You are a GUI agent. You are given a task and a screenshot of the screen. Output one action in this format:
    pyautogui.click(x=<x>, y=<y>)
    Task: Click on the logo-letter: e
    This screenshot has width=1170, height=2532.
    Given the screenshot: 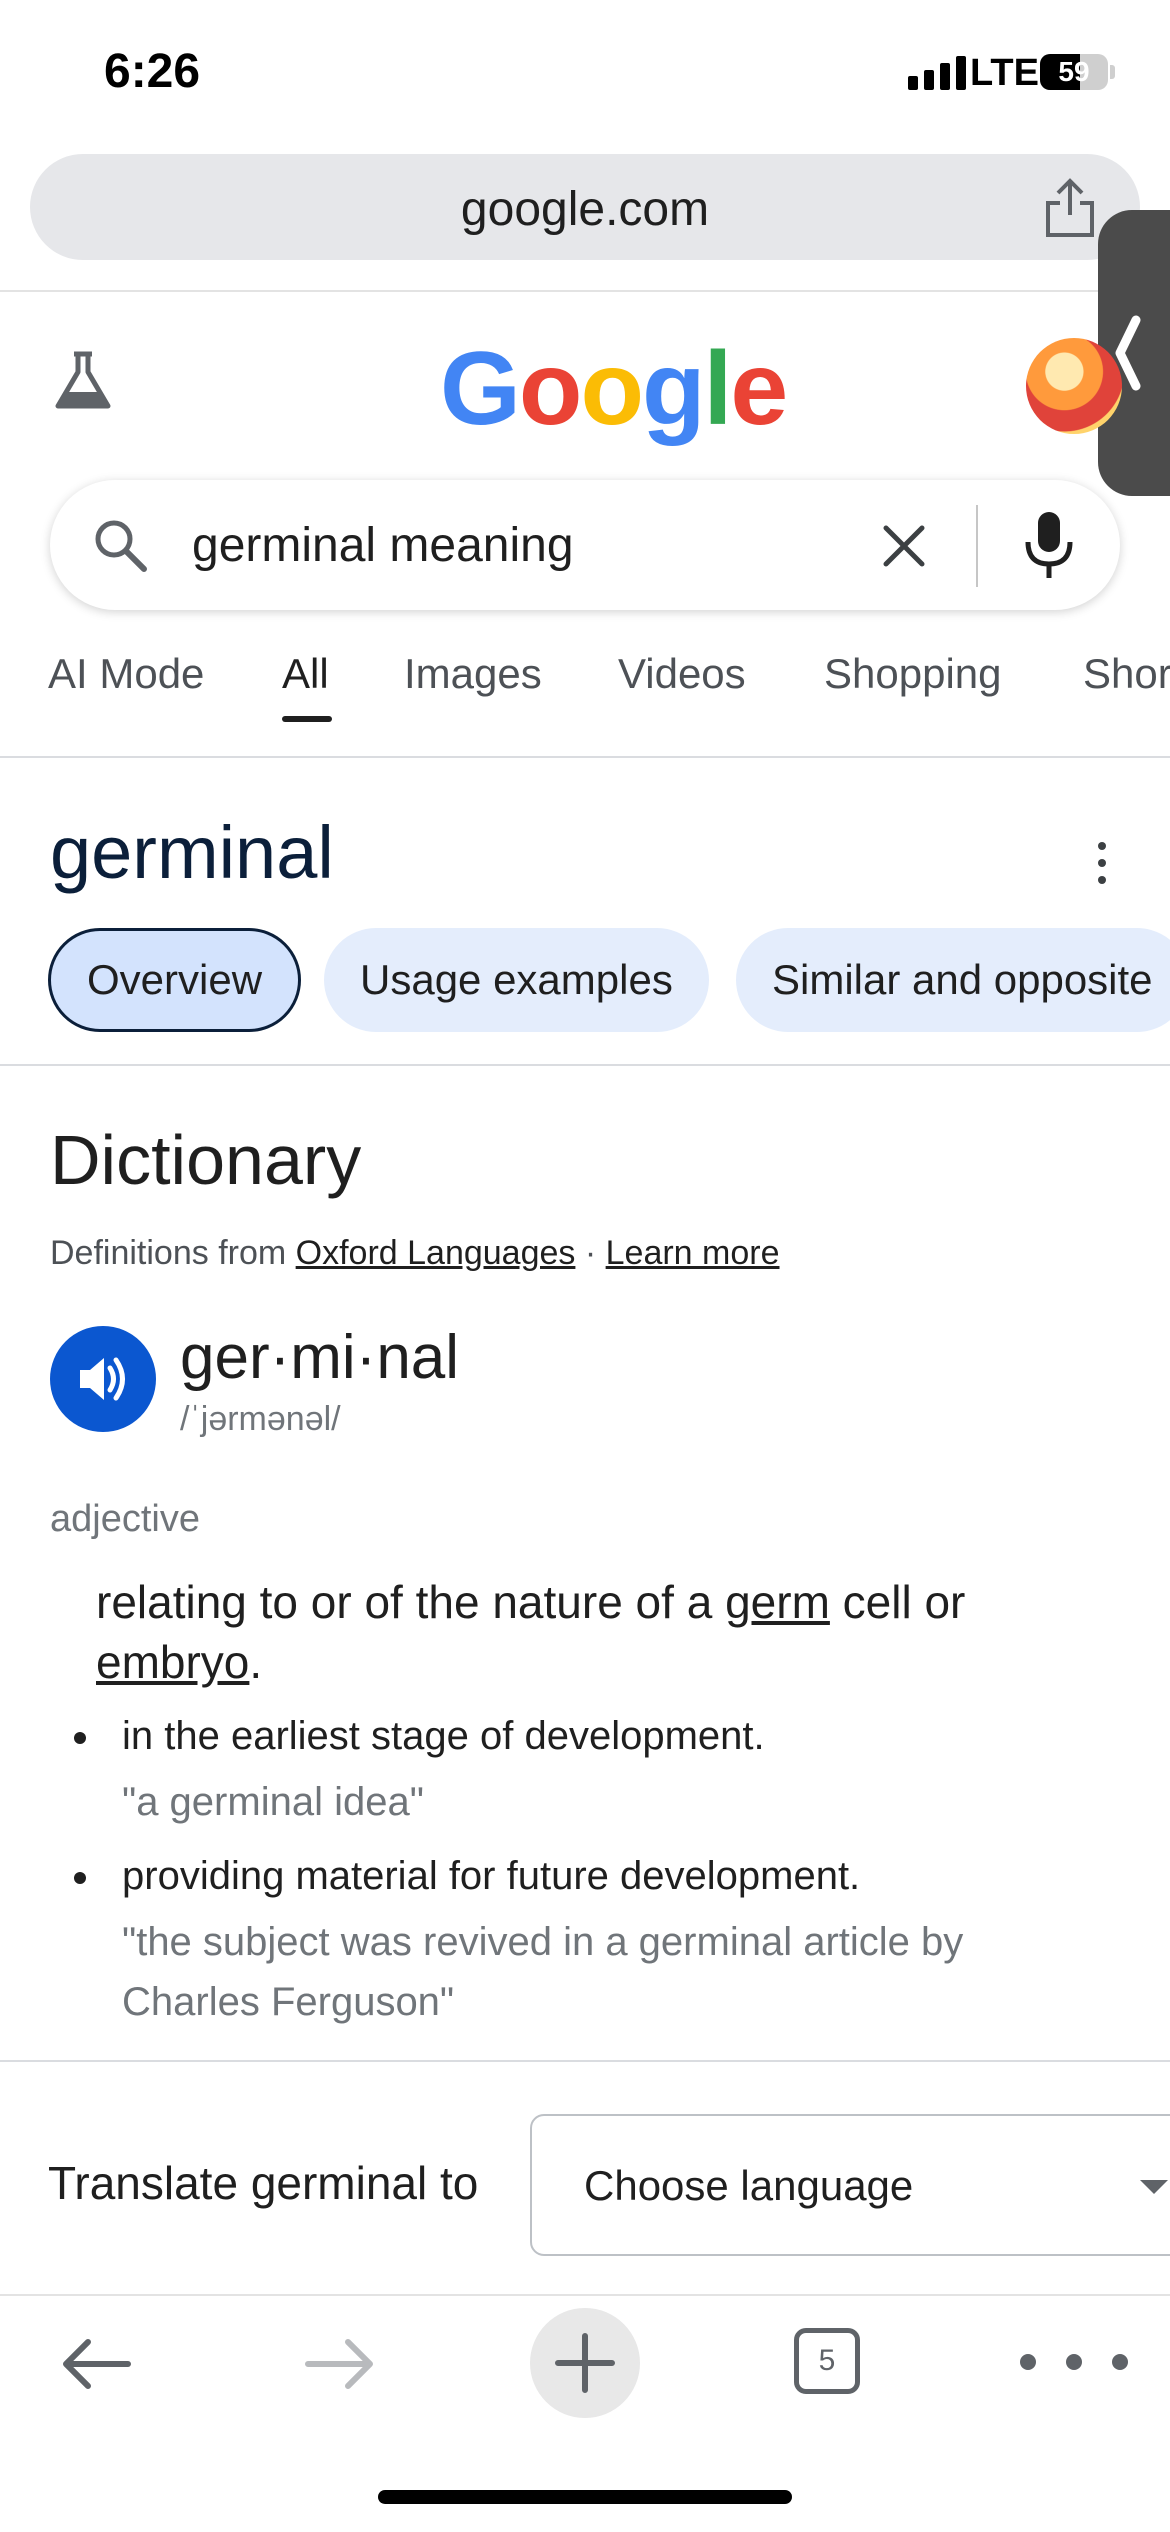 What is the action you would take?
    pyautogui.click(x=759, y=389)
    